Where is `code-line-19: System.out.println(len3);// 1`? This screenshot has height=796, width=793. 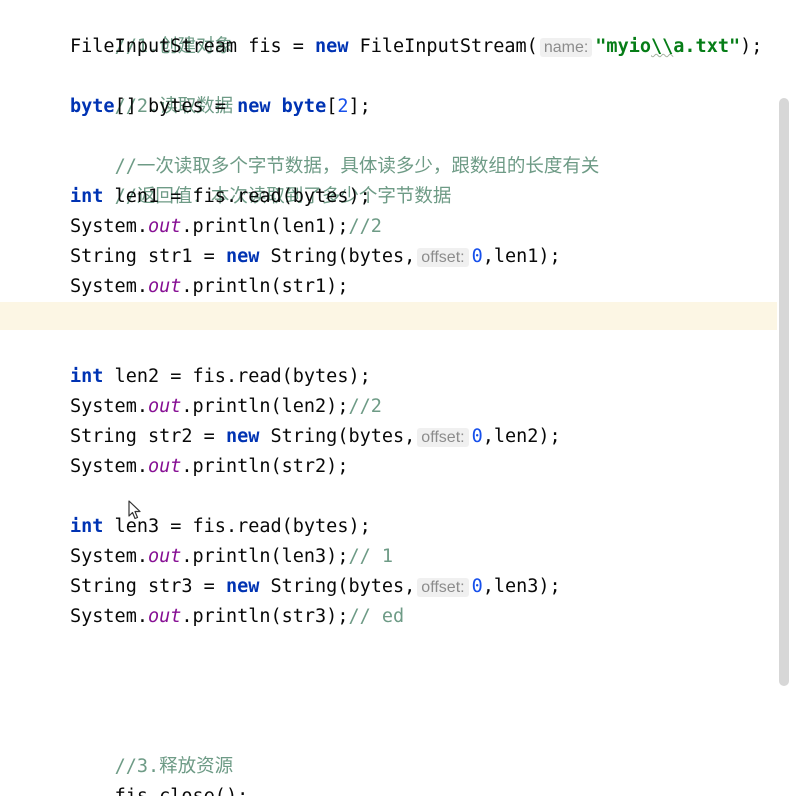 code-line-19: System.out.println(len3);// 1 is located at coordinates (231, 557).